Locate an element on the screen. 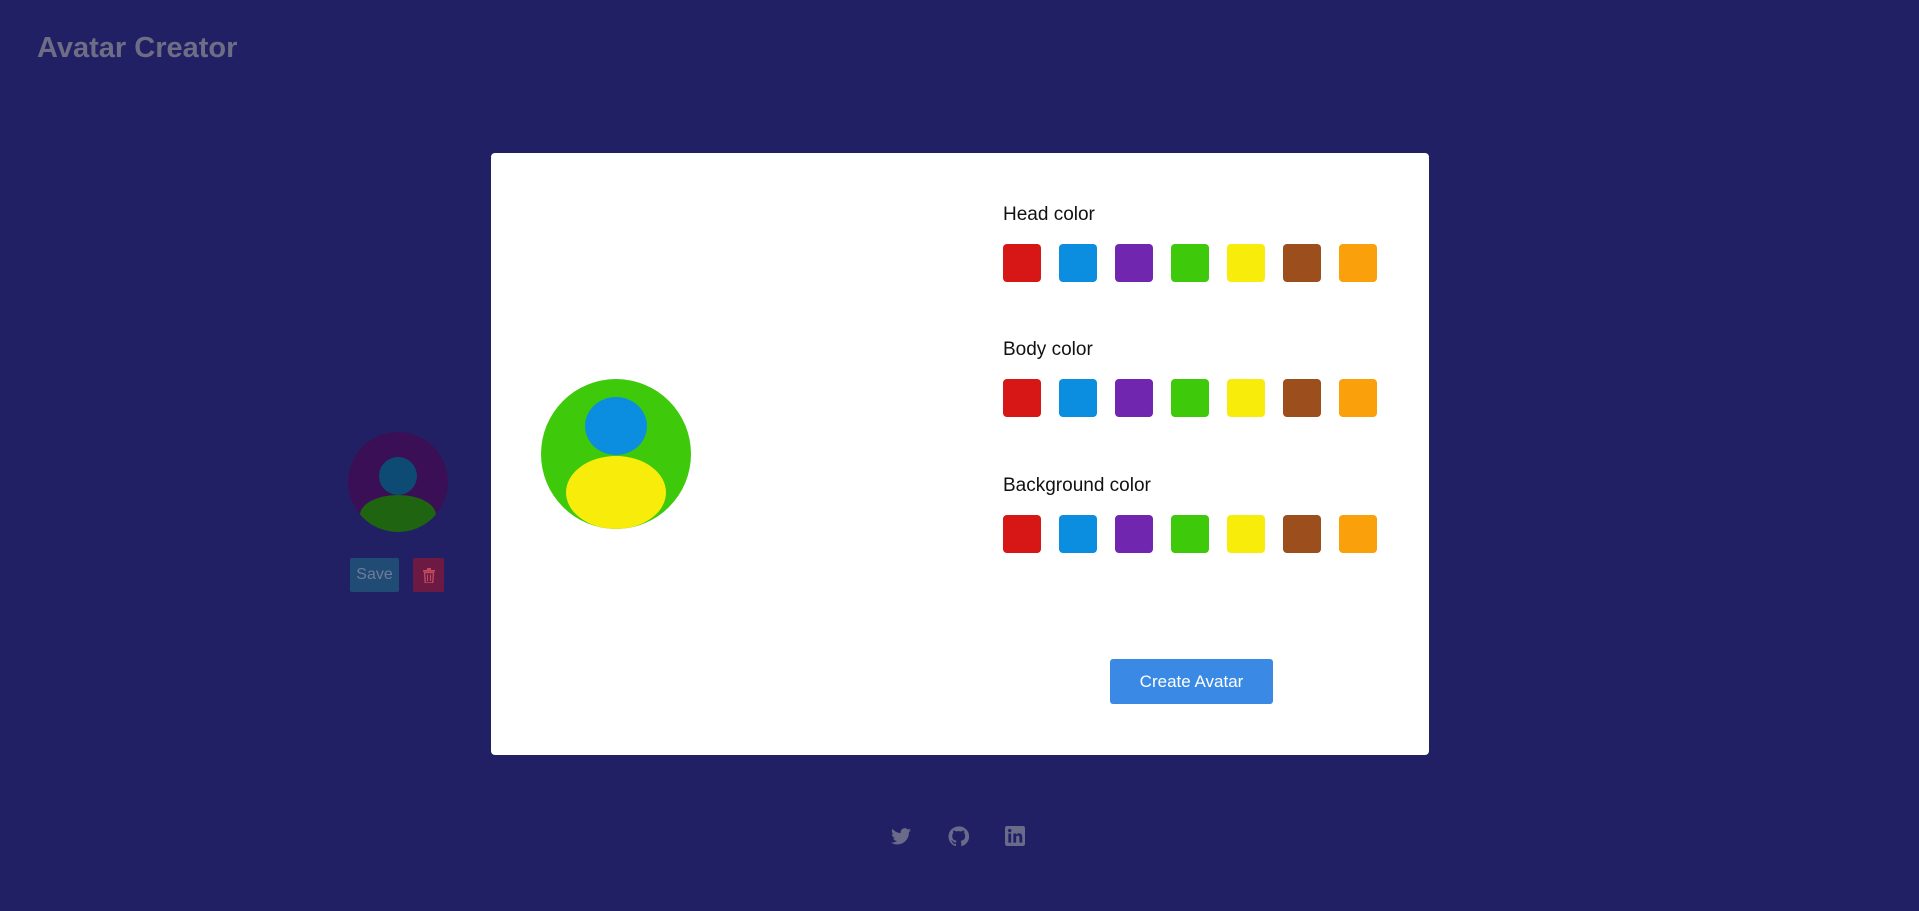 The width and height of the screenshot is (1919, 911). saved-avatar-card: Save is located at coordinates (398, 512).